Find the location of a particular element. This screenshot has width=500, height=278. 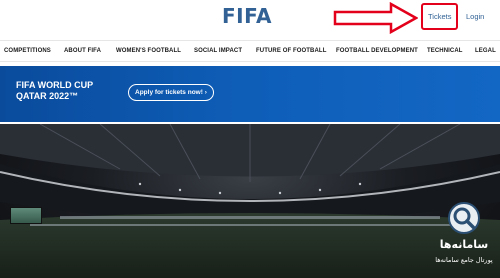

banner-title: FIFA WORLD CUP QATAR 2022™ is located at coordinates (54, 90).